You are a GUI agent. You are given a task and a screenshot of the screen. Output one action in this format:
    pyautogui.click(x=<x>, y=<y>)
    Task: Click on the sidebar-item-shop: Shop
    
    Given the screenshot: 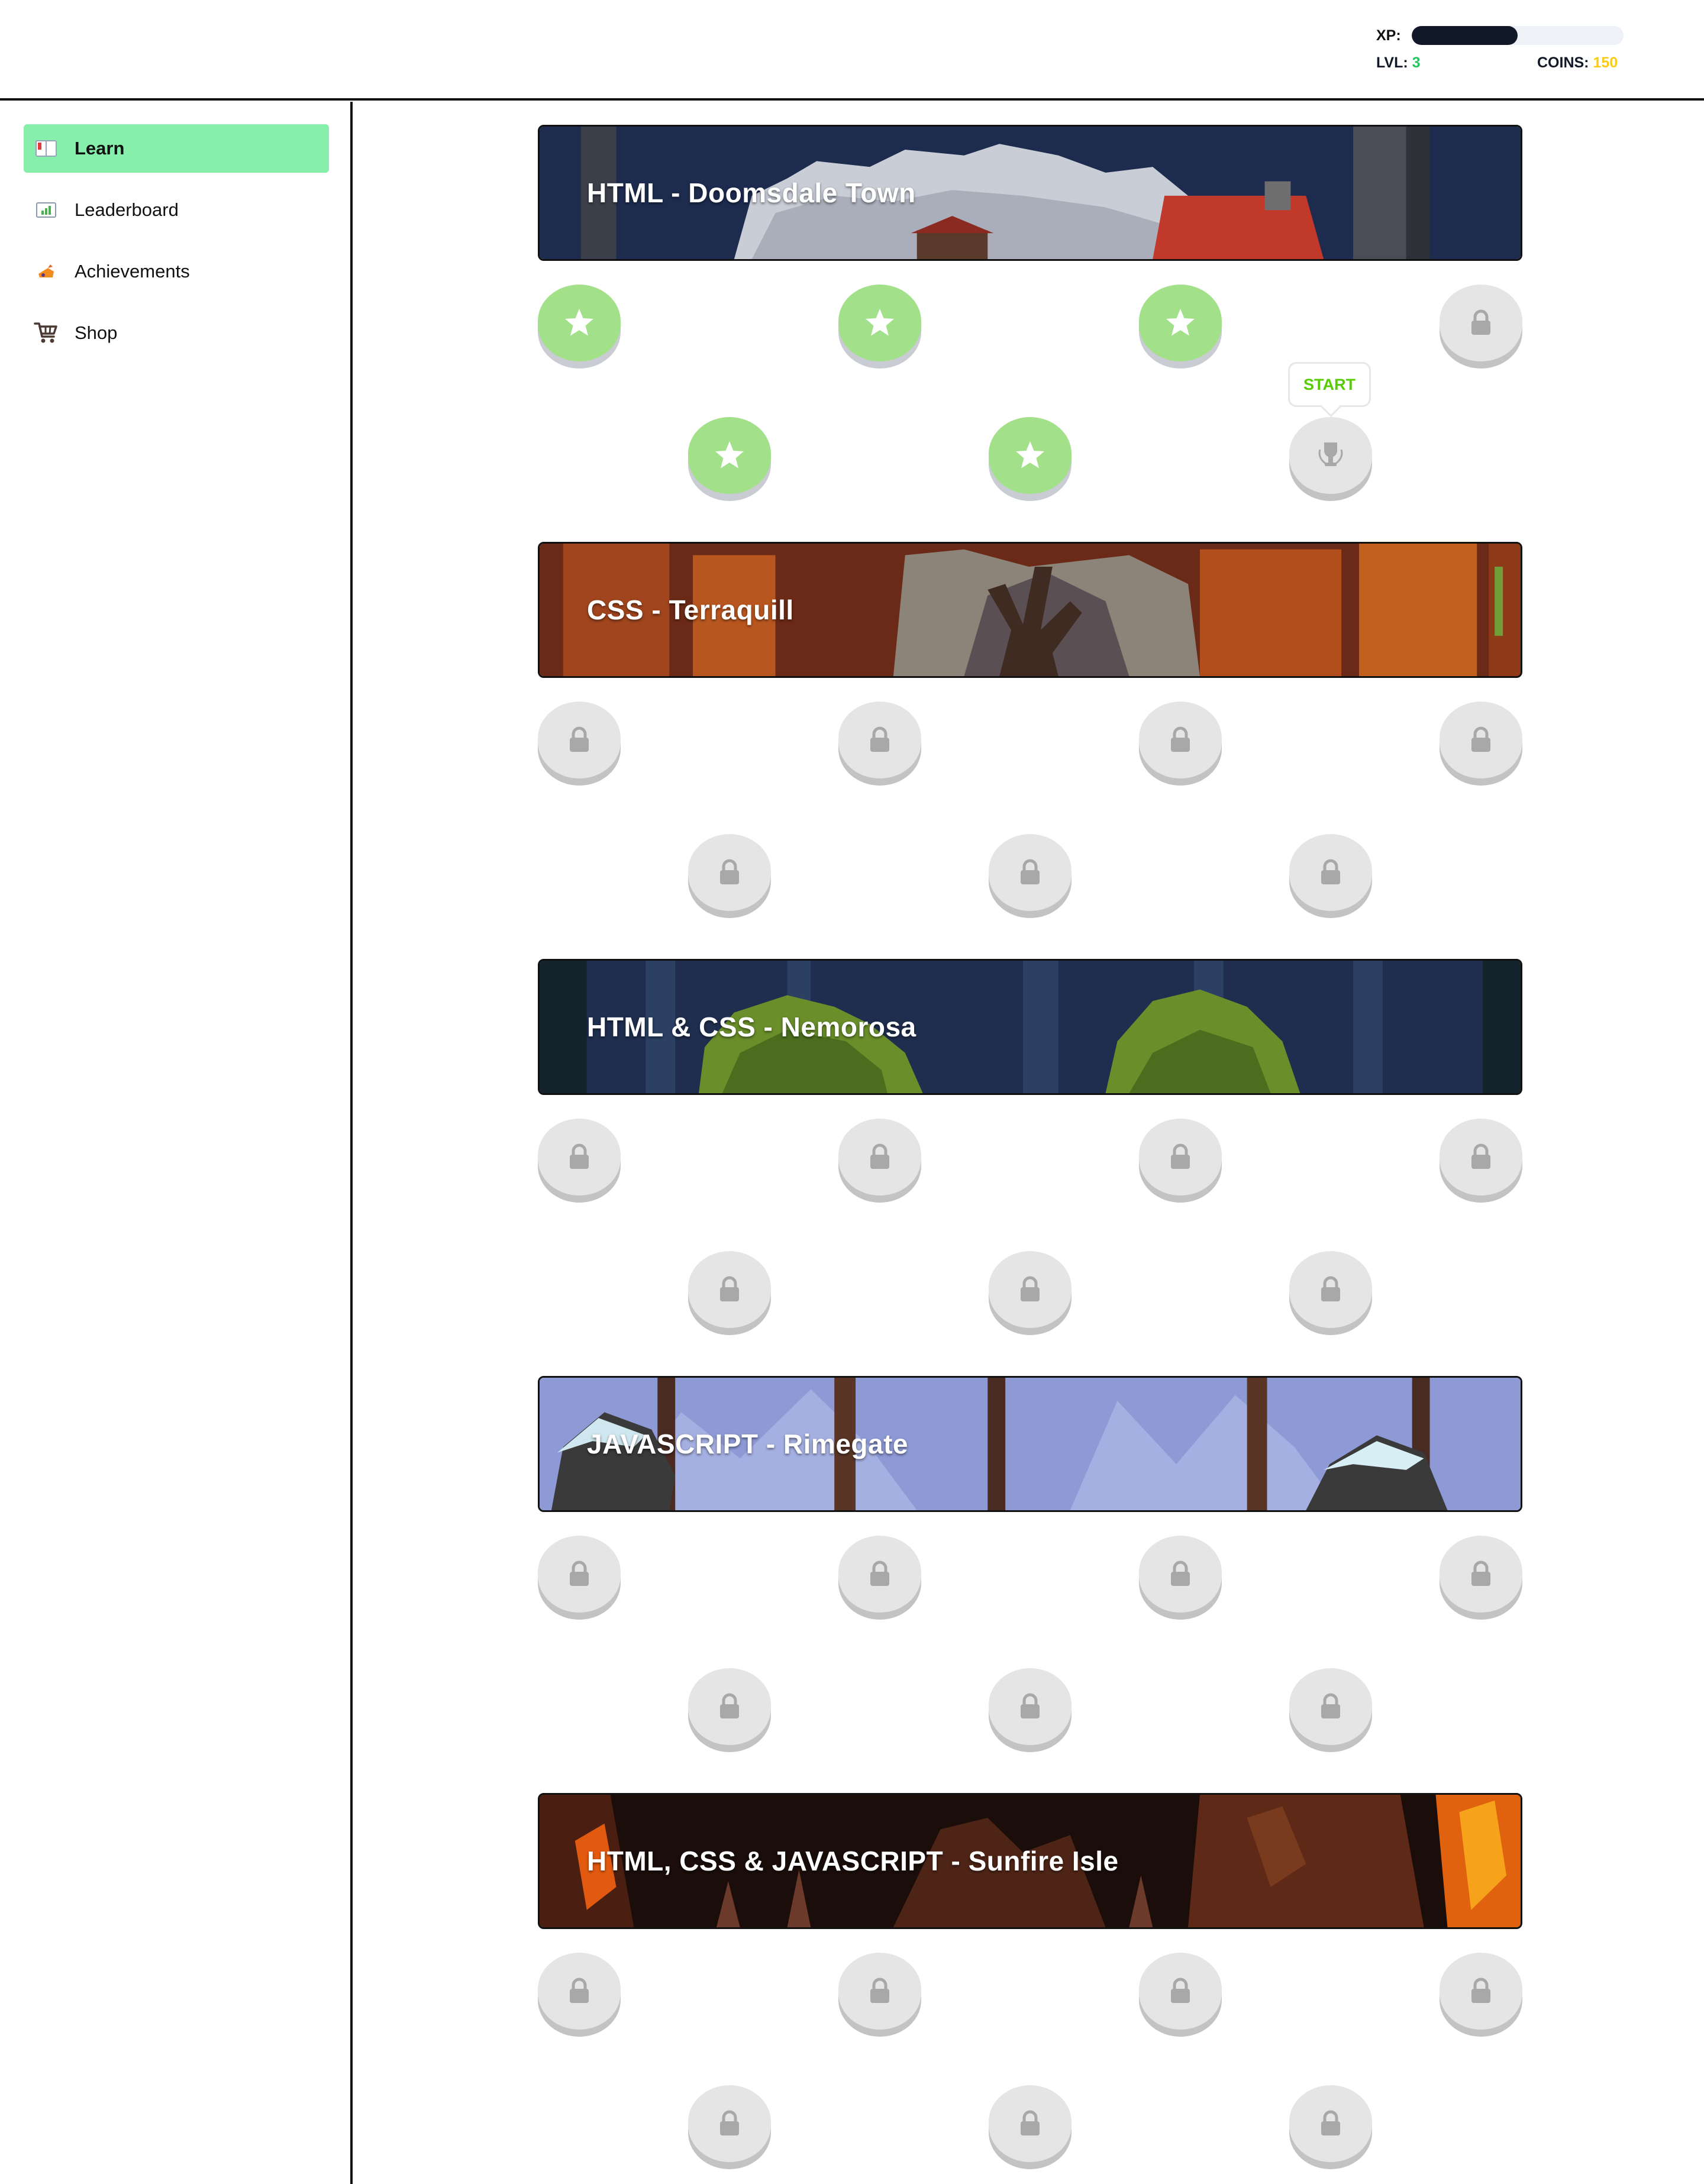 What is the action you would take?
    pyautogui.click(x=176, y=333)
    